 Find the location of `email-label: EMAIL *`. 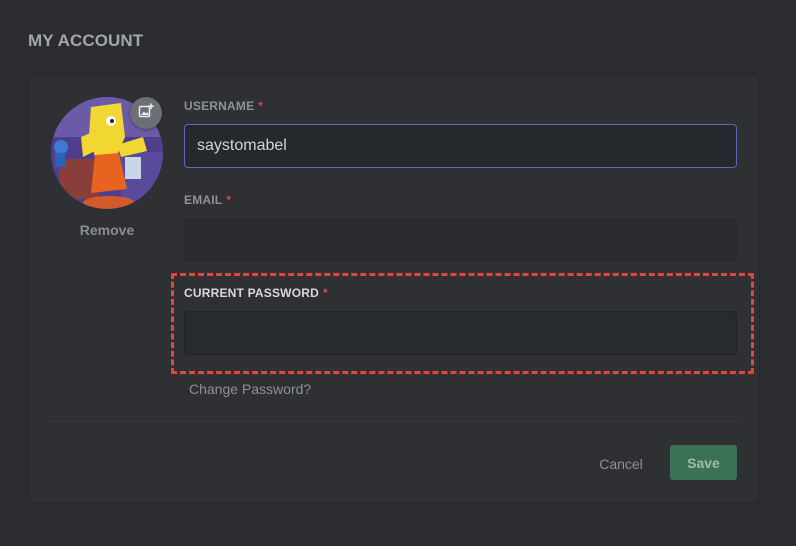

email-label: EMAIL * is located at coordinates (207, 200).